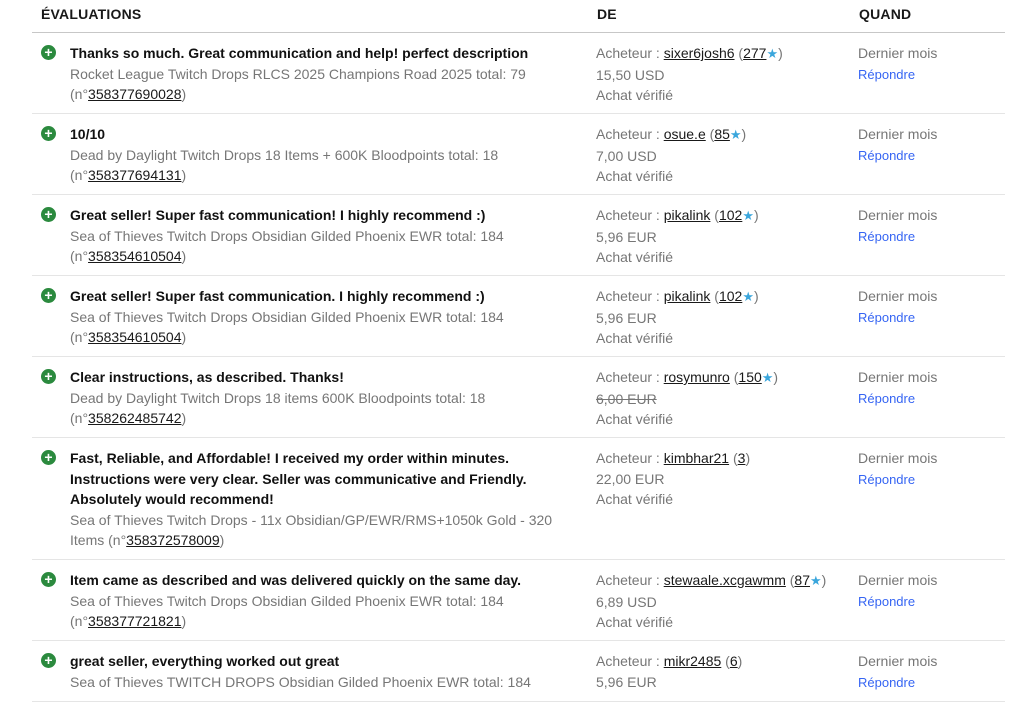 This screenshot has width=1024, height=702. What do you see at coordinates (626, 317) in the screenshot?
I see `item-price: 5,96 EUR` at bounding box center [626, 317].